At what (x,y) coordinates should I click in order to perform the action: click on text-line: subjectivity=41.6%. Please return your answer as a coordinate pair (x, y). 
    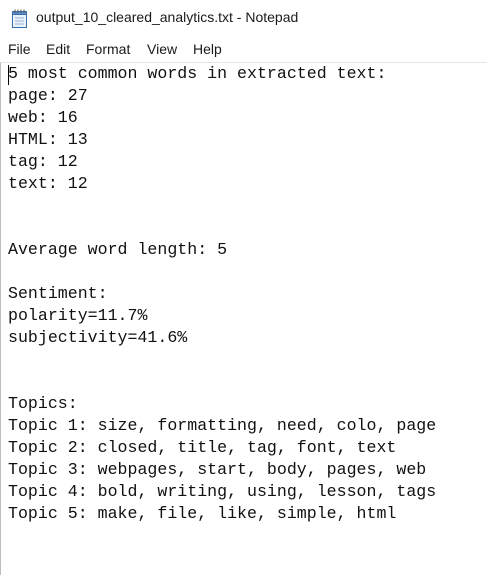
    Looking at the image, I should click on (98, 337).